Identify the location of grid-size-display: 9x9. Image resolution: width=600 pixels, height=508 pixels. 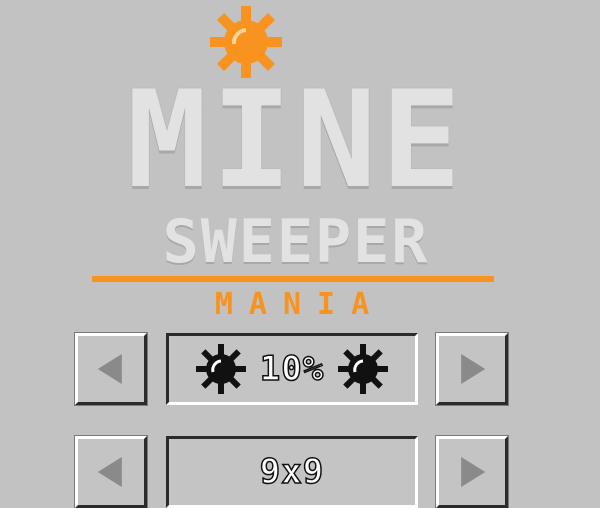
(292, 472).